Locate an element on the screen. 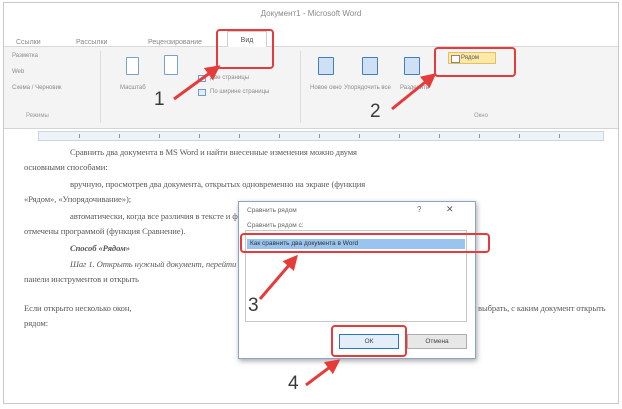  step-number-3: 3 is located at coordinates (253, 305).